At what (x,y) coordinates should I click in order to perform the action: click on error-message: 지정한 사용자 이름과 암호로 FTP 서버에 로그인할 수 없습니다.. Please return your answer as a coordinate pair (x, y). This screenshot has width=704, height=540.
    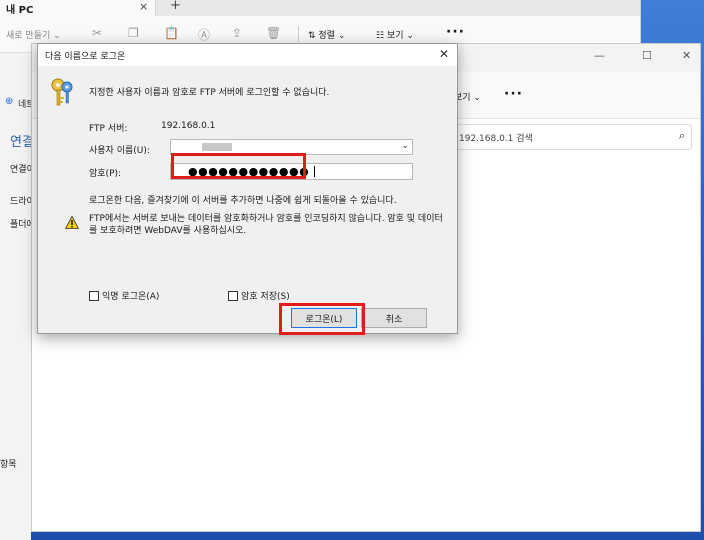
    Looking at the image, I should click on (209, 93).